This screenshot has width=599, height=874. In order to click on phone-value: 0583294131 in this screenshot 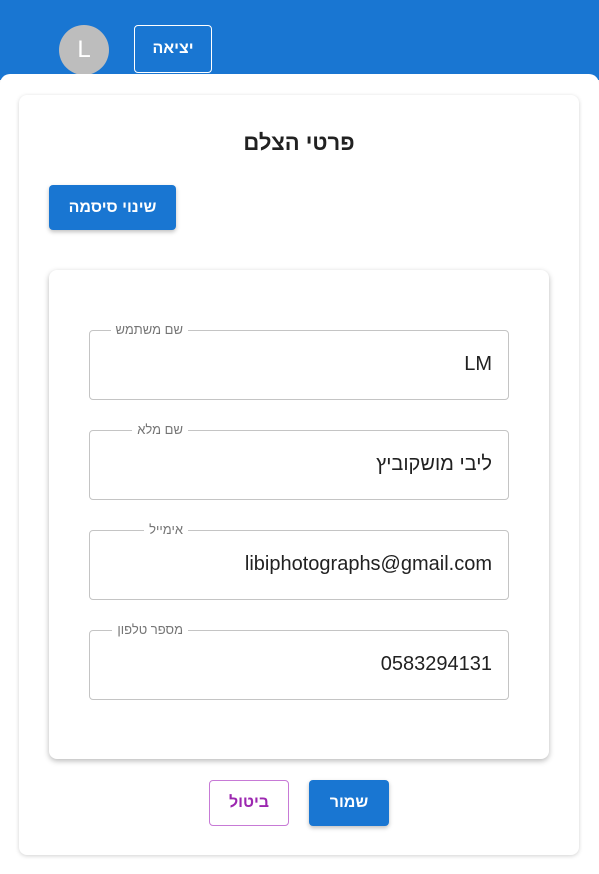, I will do `click(436, 664)`.